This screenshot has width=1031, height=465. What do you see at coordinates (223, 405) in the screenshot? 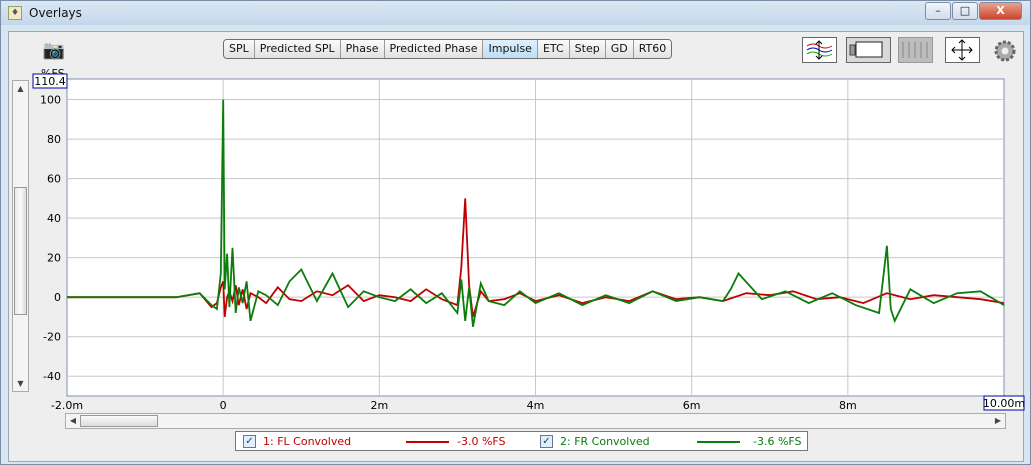
I see `x-tick-label: 0` at bounding box center [223, 405].